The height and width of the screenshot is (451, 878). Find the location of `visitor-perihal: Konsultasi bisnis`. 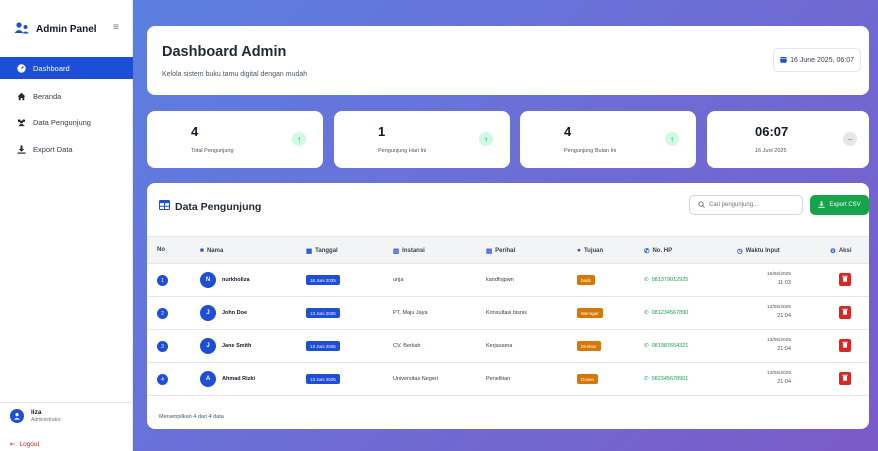

visitor-perihal: Konsultasi bisnis is located at coordinates (506, 313).